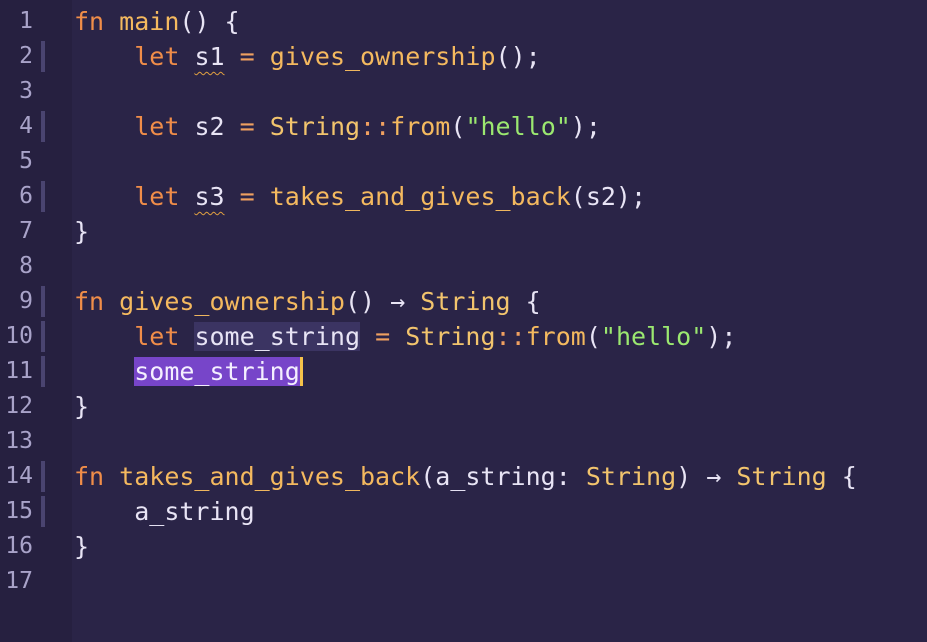  What do you see at coordinates (19, 441) in the screenshot?
I see `line-number: 13` at bounding box center [19, 441].